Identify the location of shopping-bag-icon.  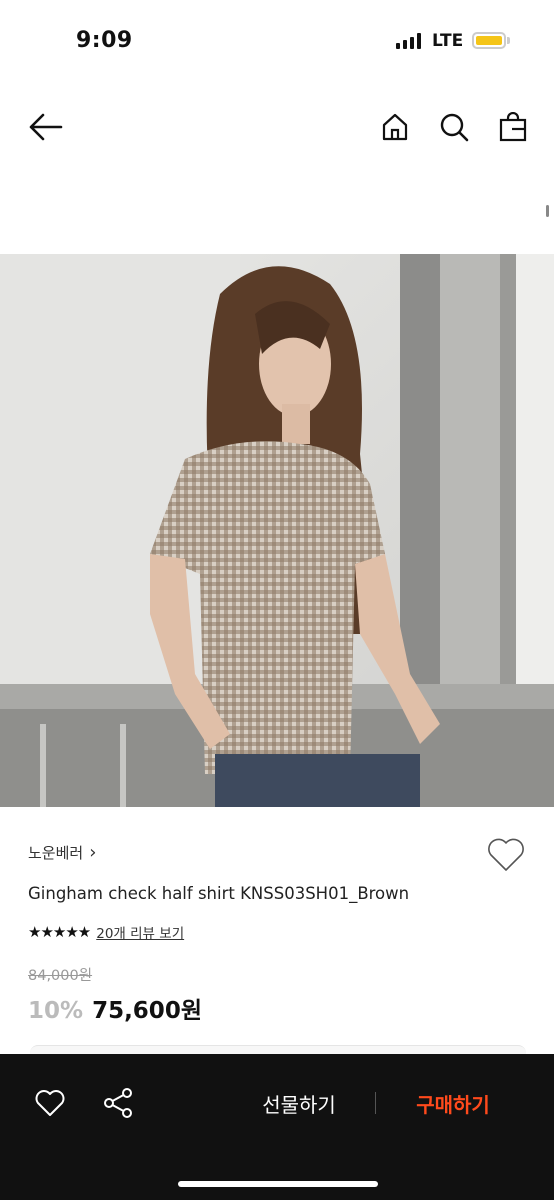
(513, 127).